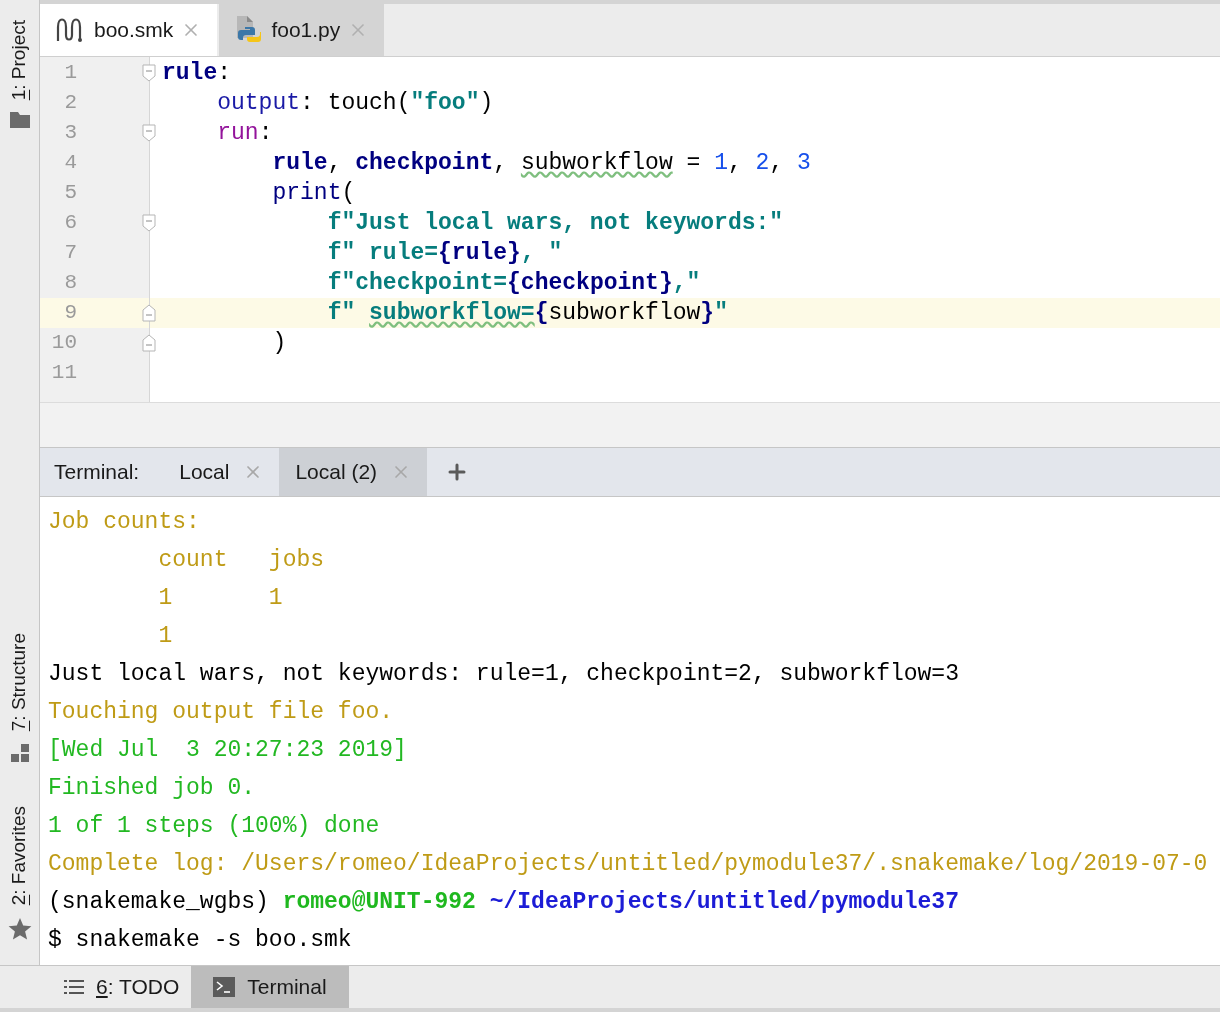 Image resolution: width=1220 pixels, height=1012 pixels. What do you see at coordinates (152, 788) in the screenshot?
I see `terminal-line: Finished job 0.` at bounding box center [152, 788].